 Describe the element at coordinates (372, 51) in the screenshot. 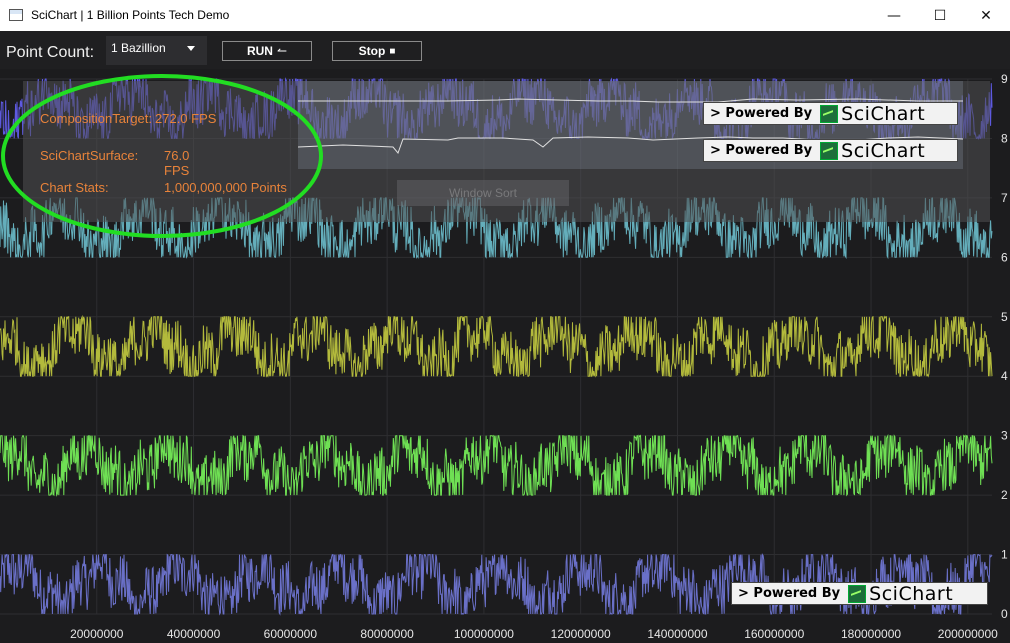

I see `stop-button-label: Stop` at that location.